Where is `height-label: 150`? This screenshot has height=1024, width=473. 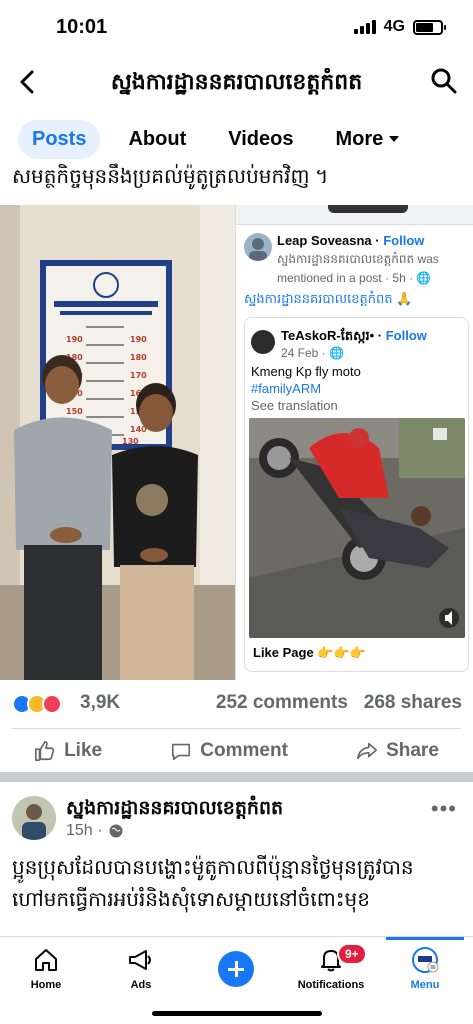
height-label: 150 is located at coordinates (74, 411).